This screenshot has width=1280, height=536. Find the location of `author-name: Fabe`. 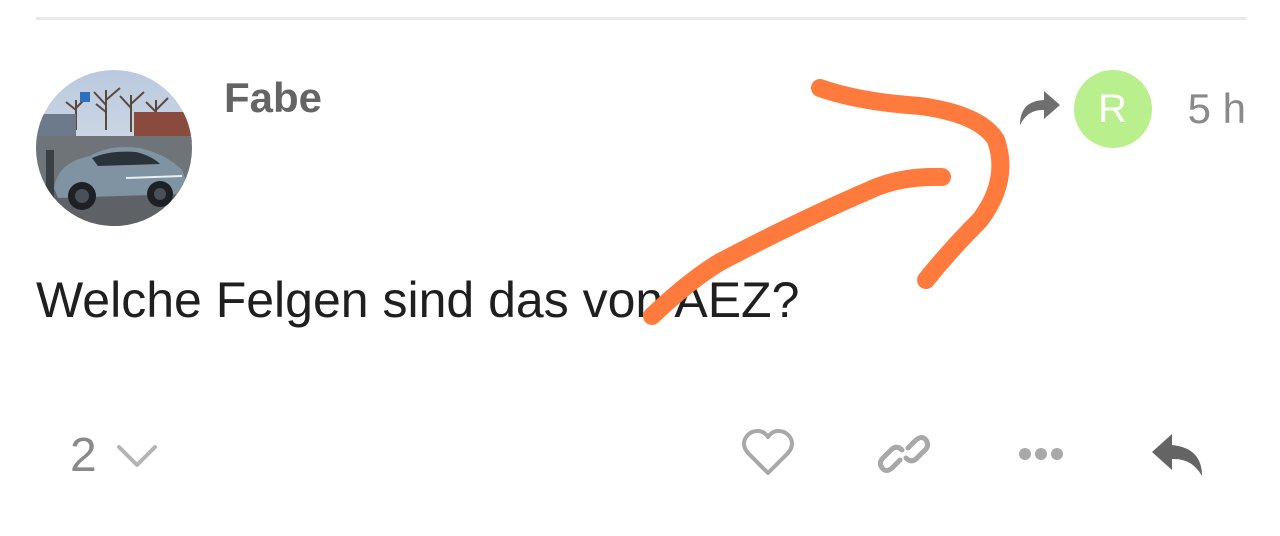

author-name: Fabe is located at coordinates (273, 98).